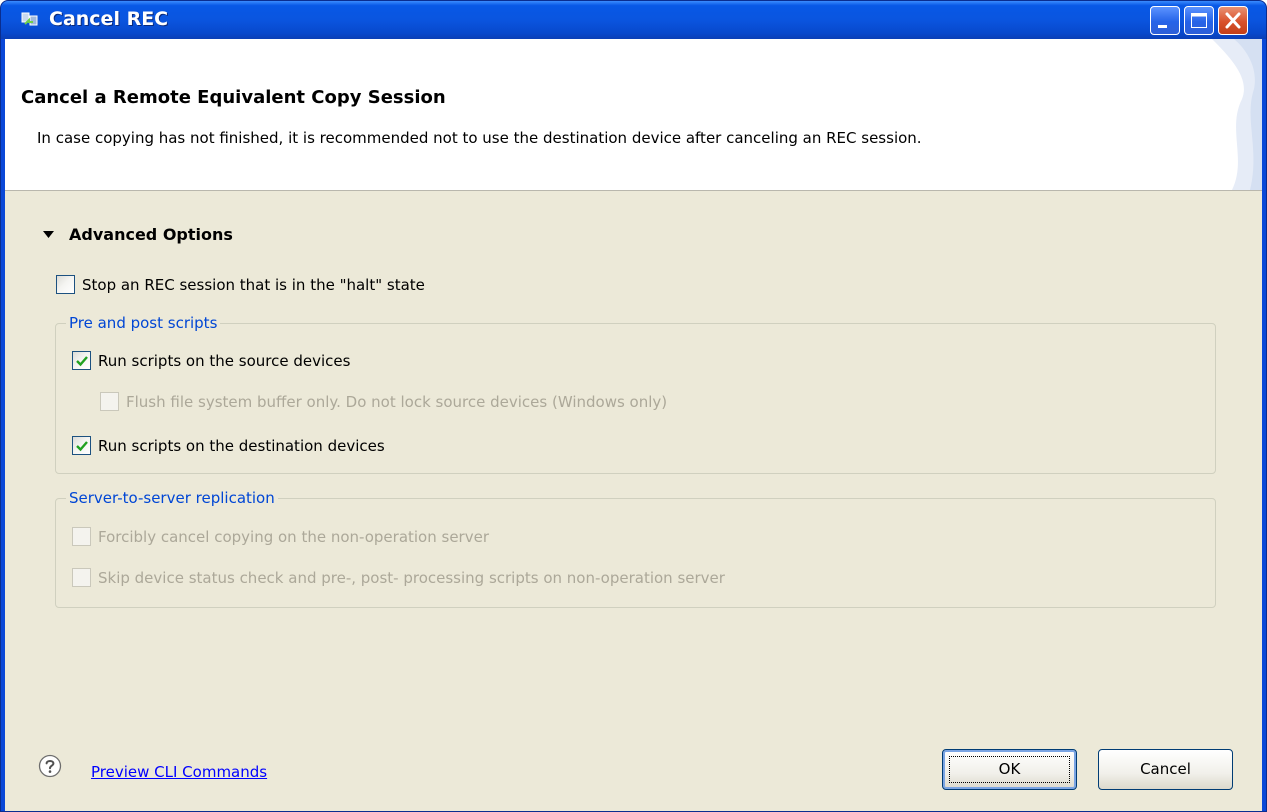  What do you see at coordinates (172, 498) in the screenshot?
I see `group-legend: Server-to-server replication` at bounding box center [172, 498].